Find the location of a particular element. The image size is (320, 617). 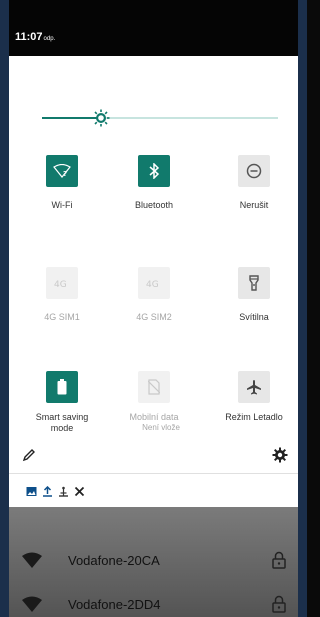

flashlight-icon is located at coordinates (254, 283).